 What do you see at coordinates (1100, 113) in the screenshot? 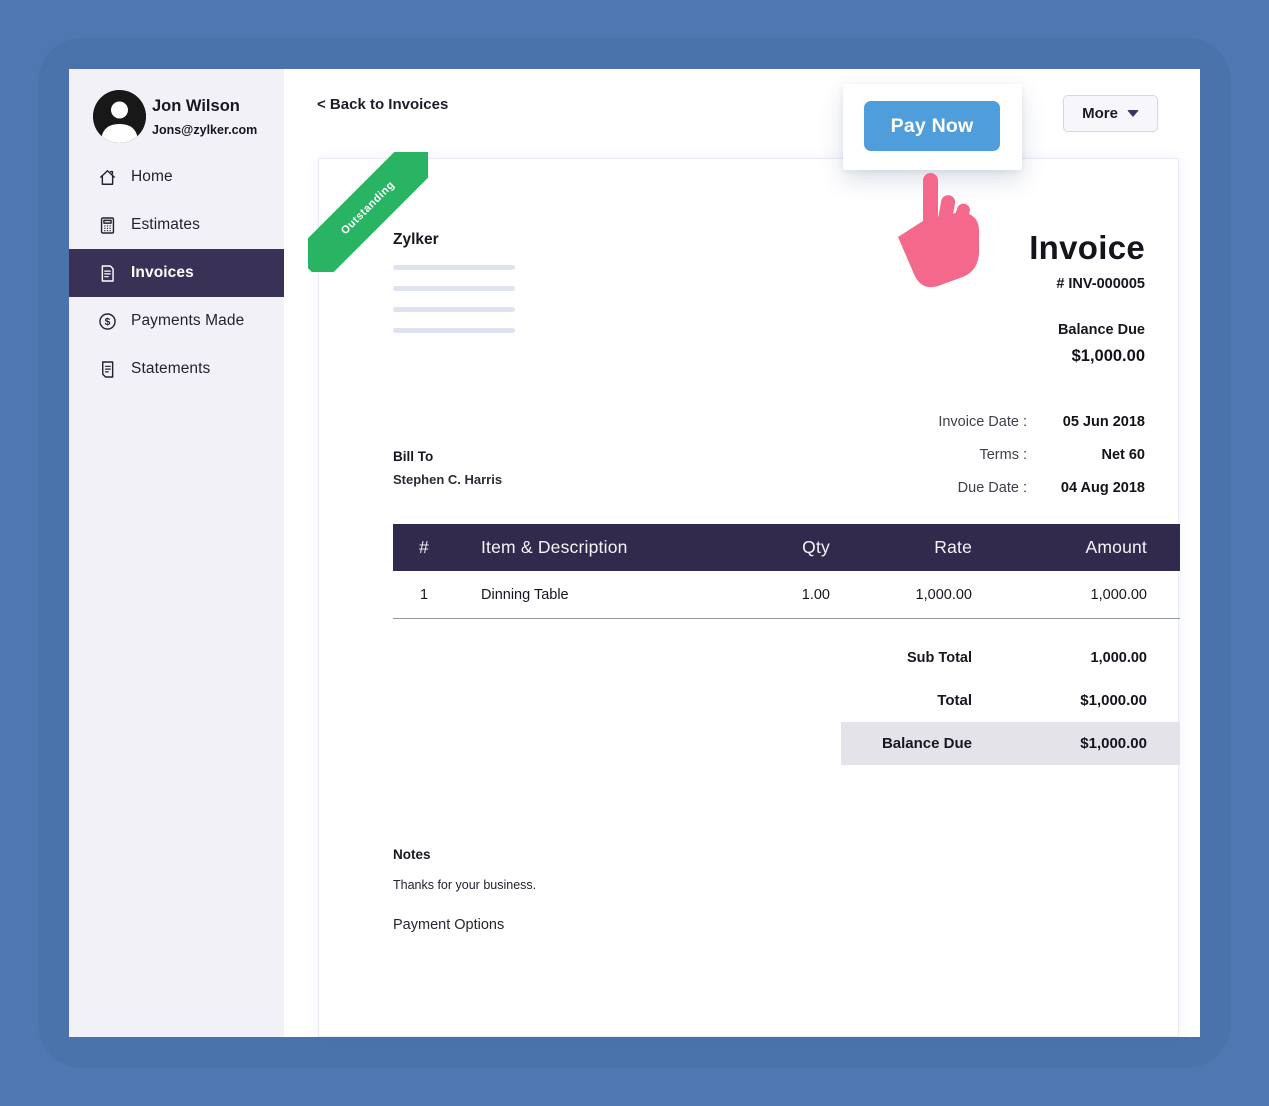
I see `more-button-label: More` at bounding box center [1100, 113].